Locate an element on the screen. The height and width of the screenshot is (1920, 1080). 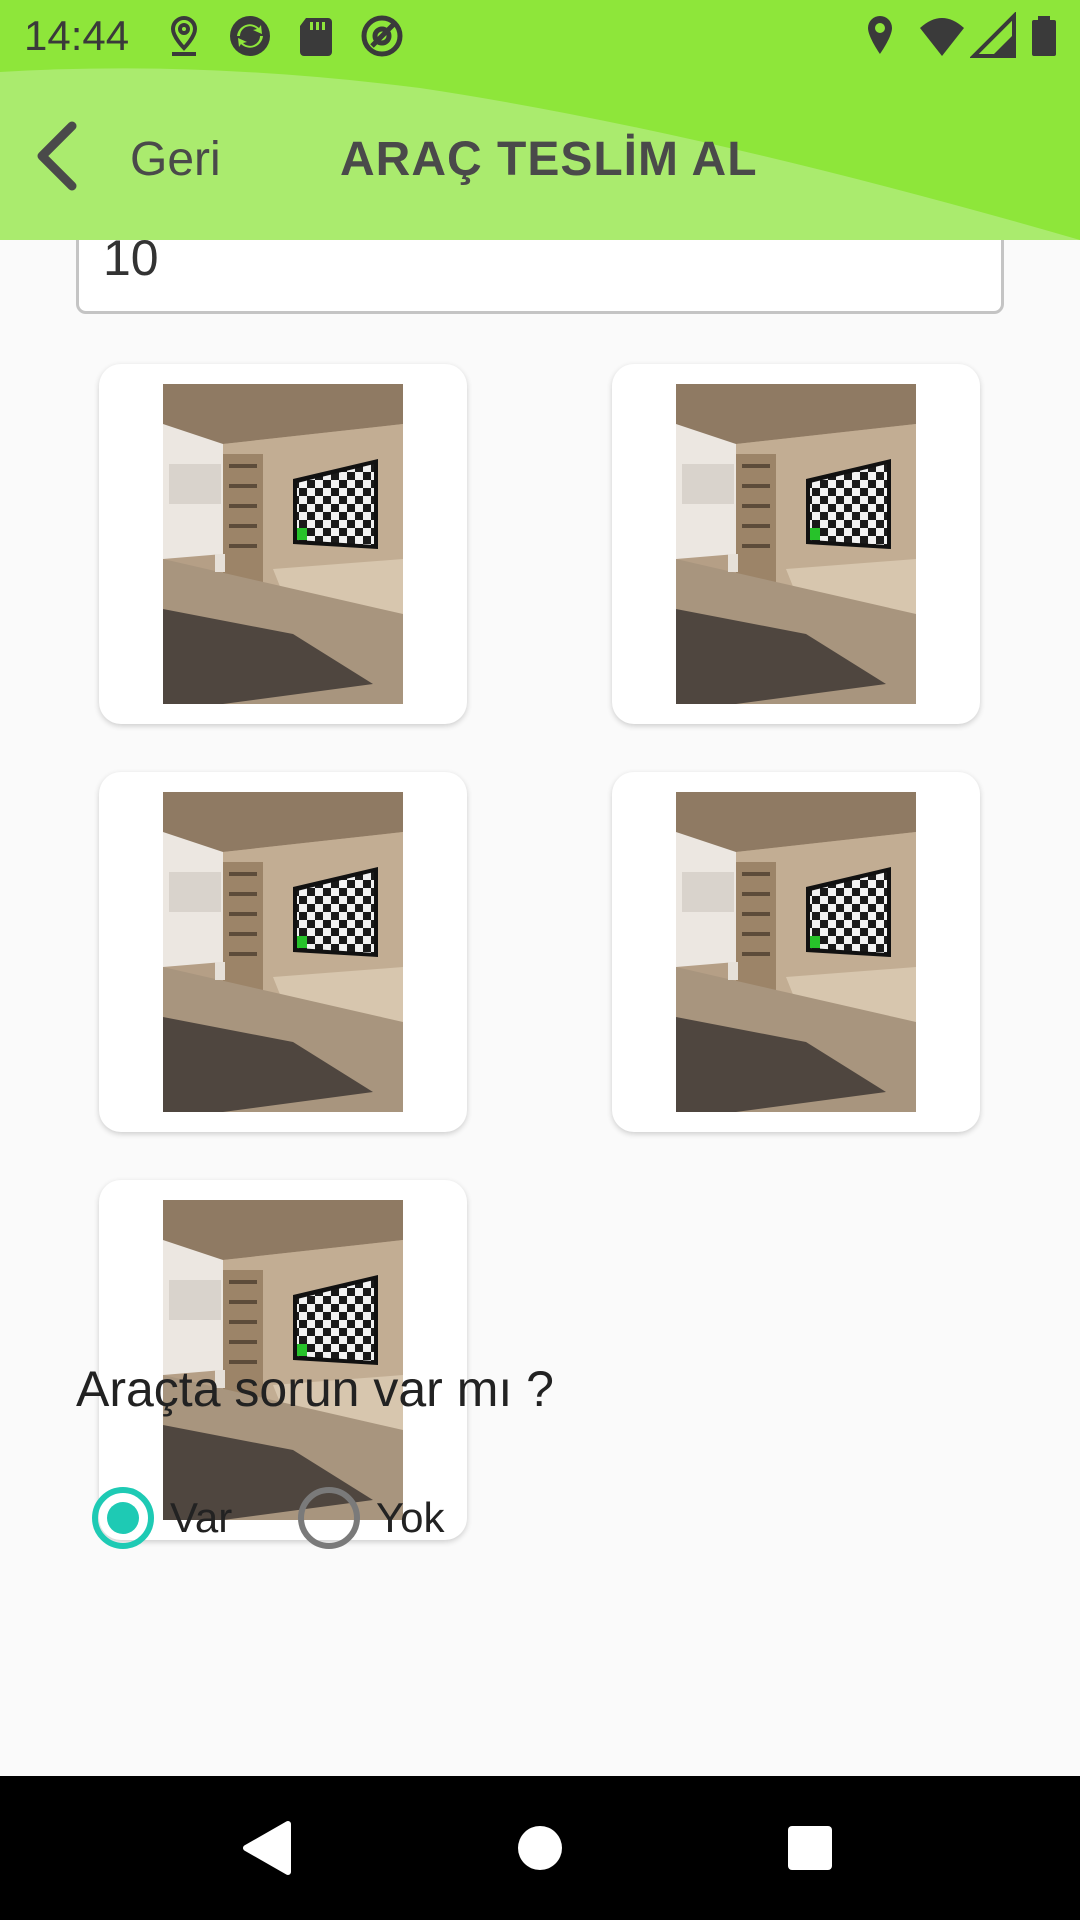
status-time: 14:44 is located at coordinates (77, 35).